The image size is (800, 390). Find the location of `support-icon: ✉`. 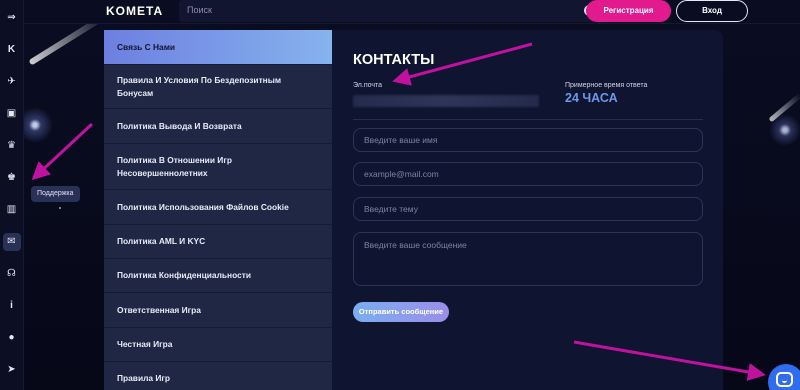

support-icon: ✉ is located at coordinates (11, 242).